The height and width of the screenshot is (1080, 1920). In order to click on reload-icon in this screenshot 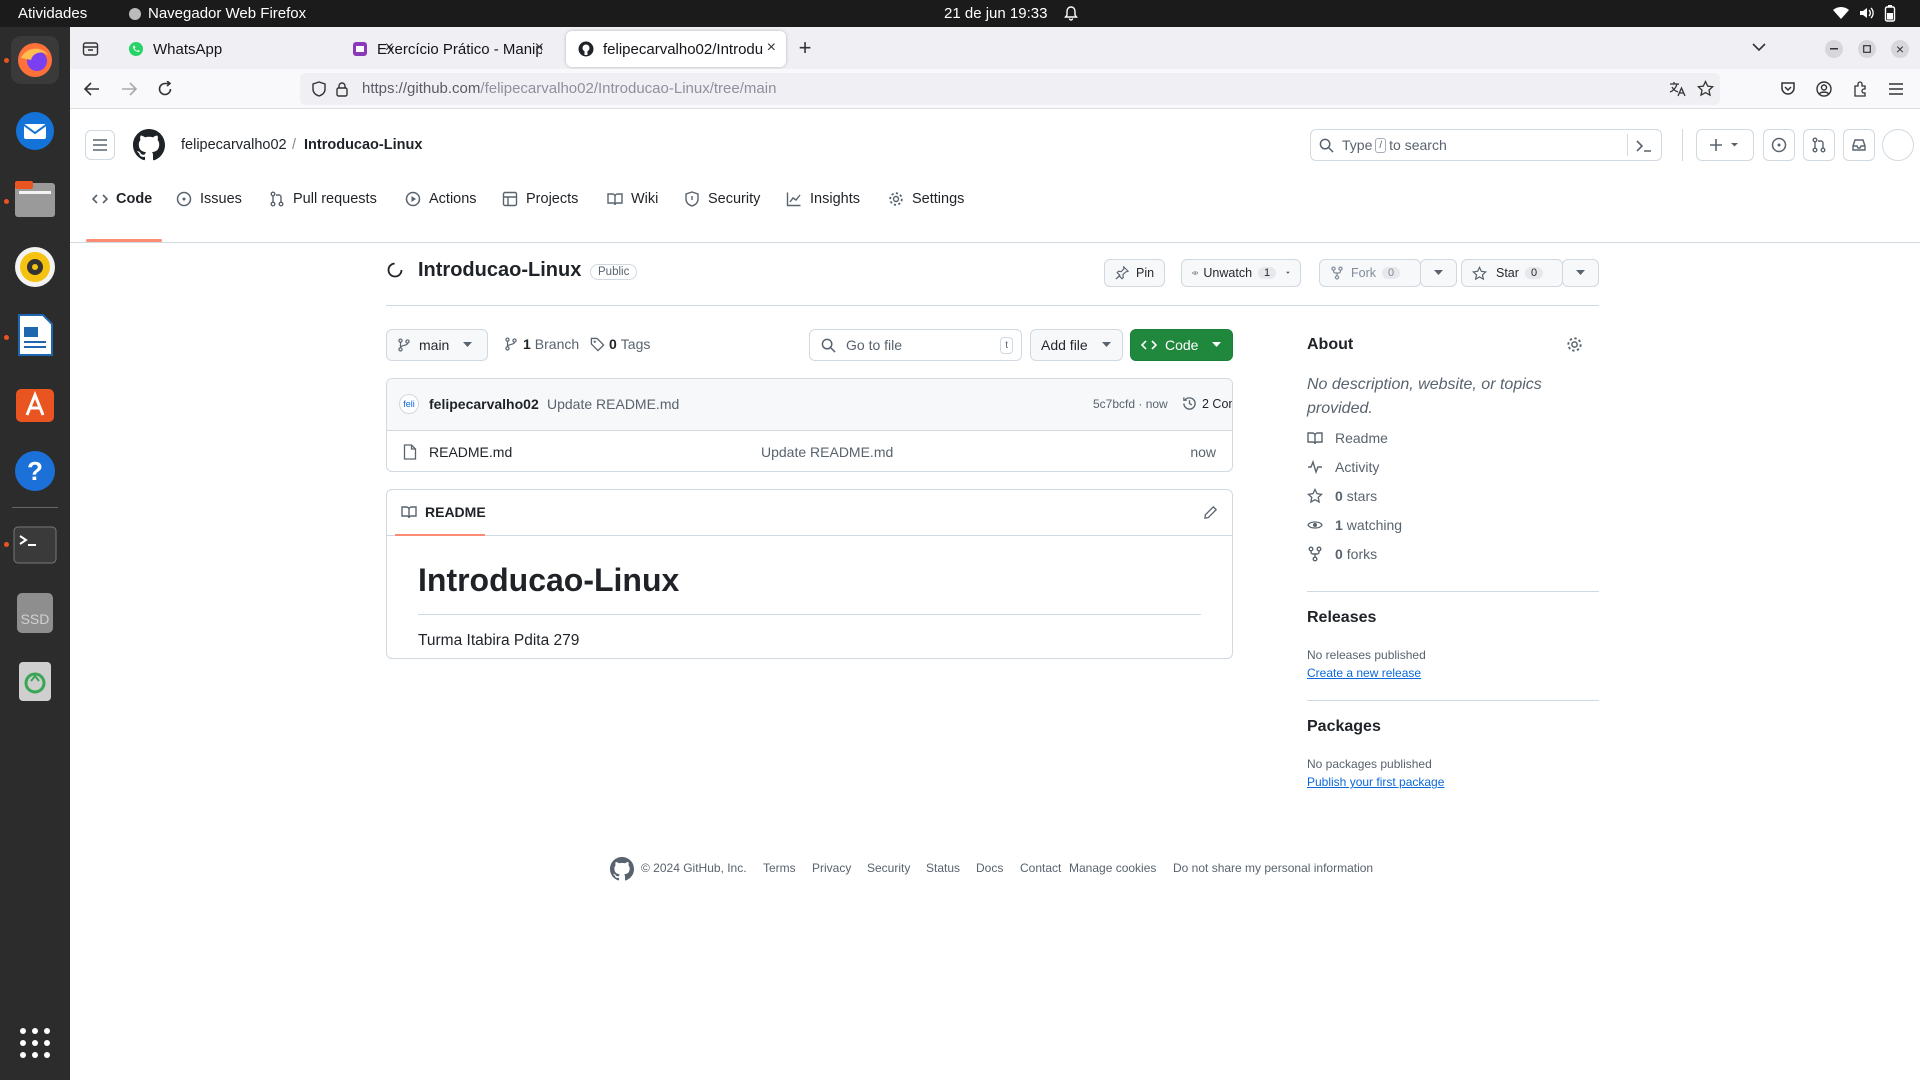, I will do `click(165, 89)`.